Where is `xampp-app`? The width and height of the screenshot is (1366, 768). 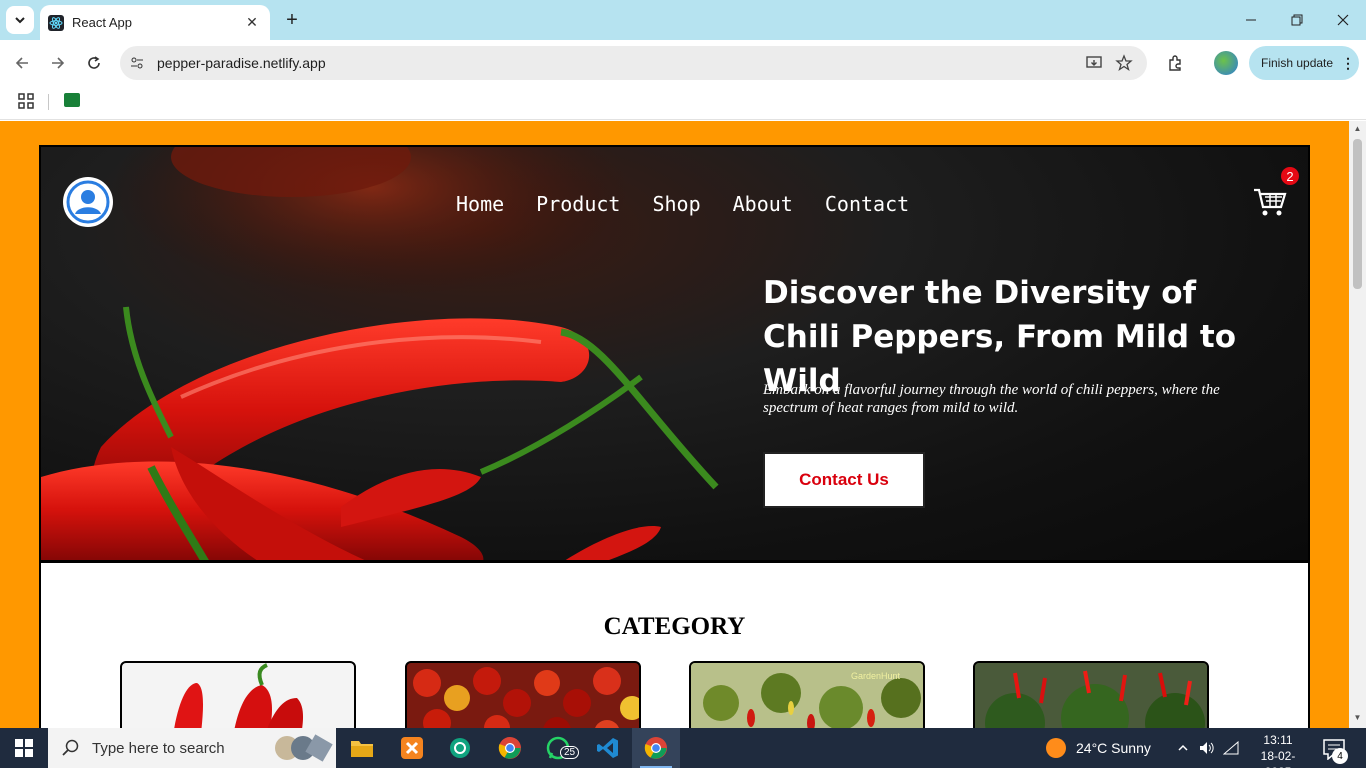
xampp-app is located at coordinates (412, 748).